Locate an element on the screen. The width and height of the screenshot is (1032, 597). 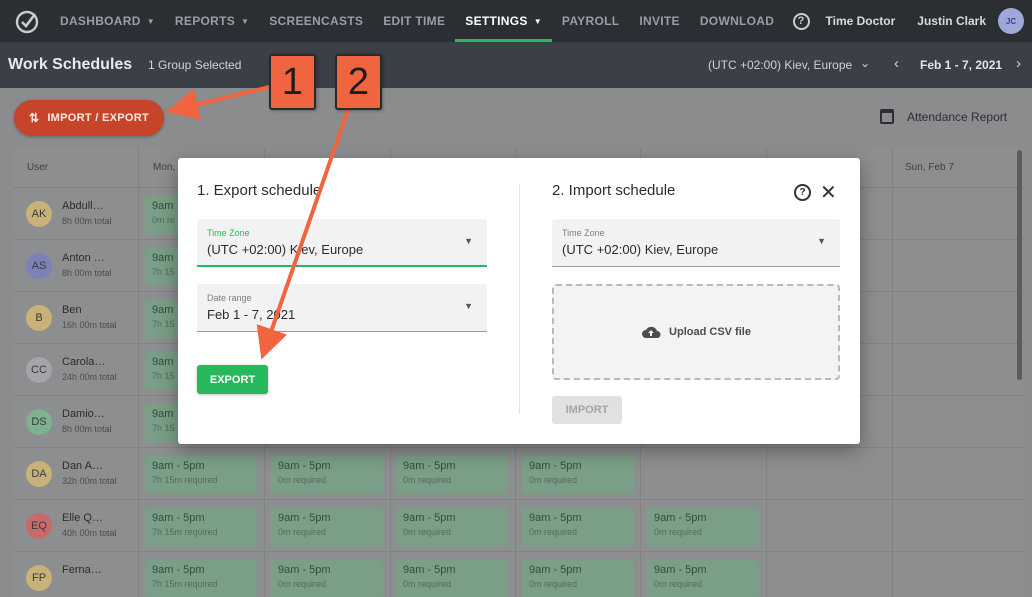
chevron-right-icon: › is located at coordinates (1018, 63).